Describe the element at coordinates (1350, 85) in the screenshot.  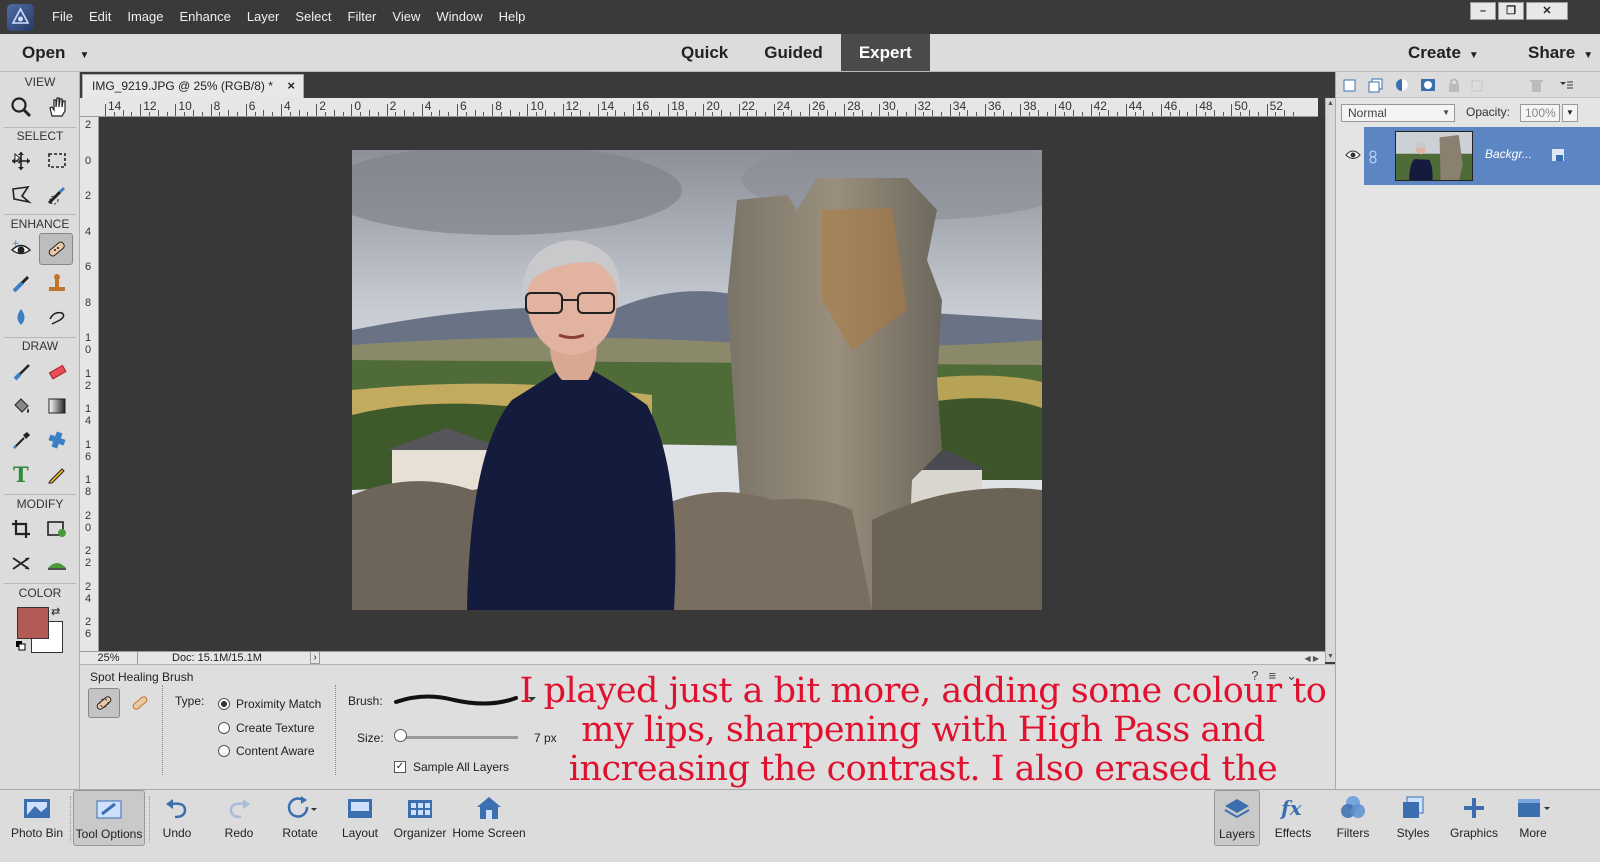
I see `new-layer-icon` at that location.